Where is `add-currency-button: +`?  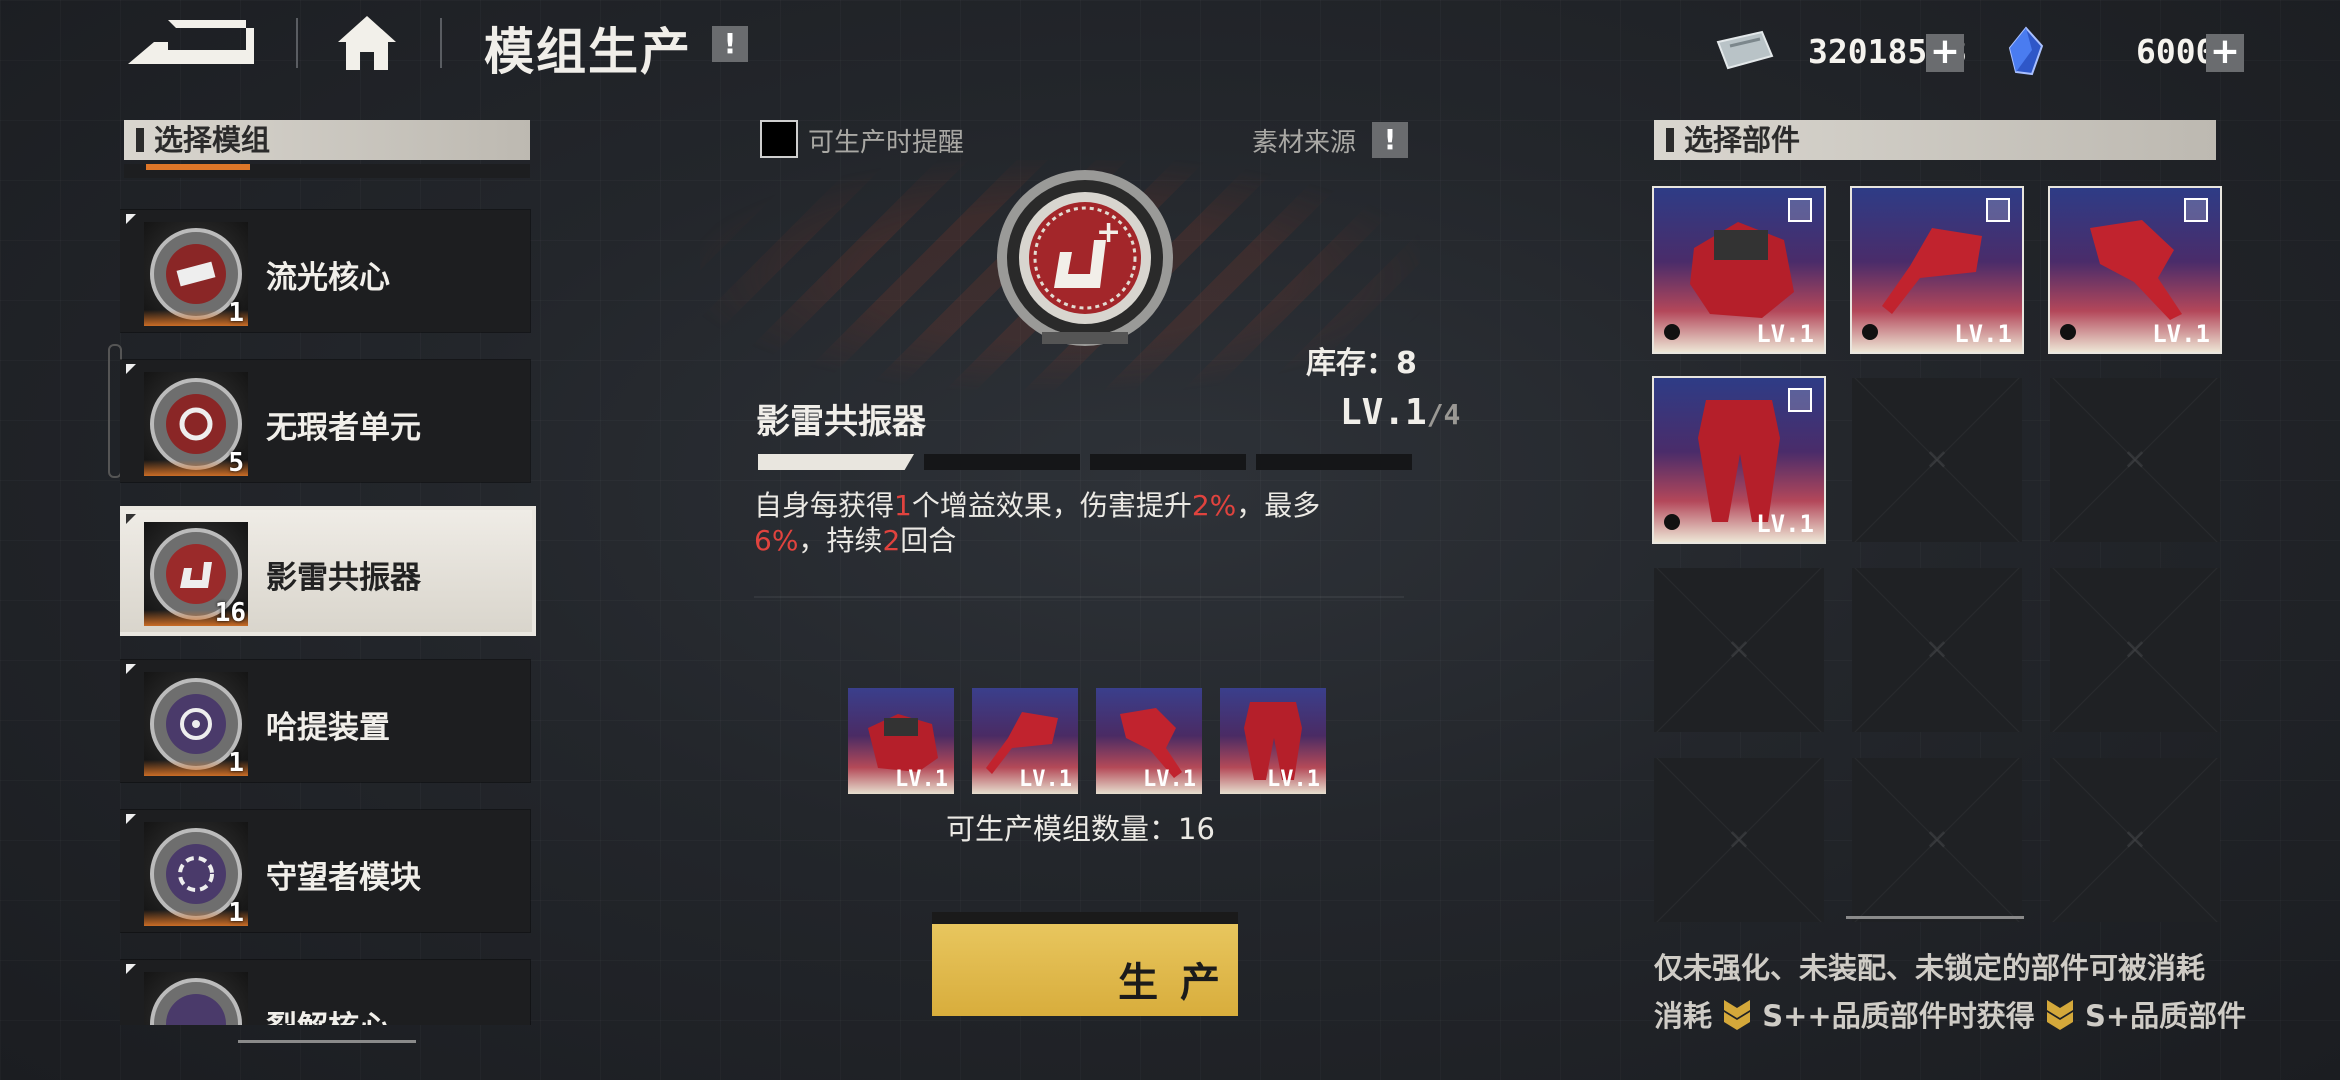
add-currency-button: + is located at coordinates (1945, 53).